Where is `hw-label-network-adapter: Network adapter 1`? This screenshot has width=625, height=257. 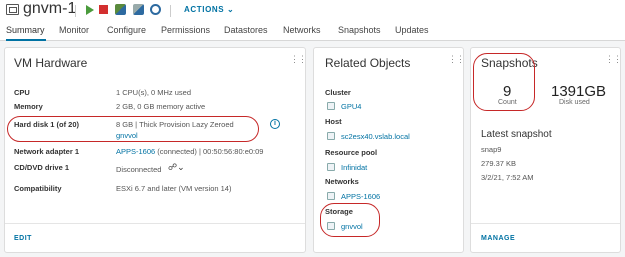 hw-label-network-adapter: Network adapter 1 is located at coordinates (47, 151).